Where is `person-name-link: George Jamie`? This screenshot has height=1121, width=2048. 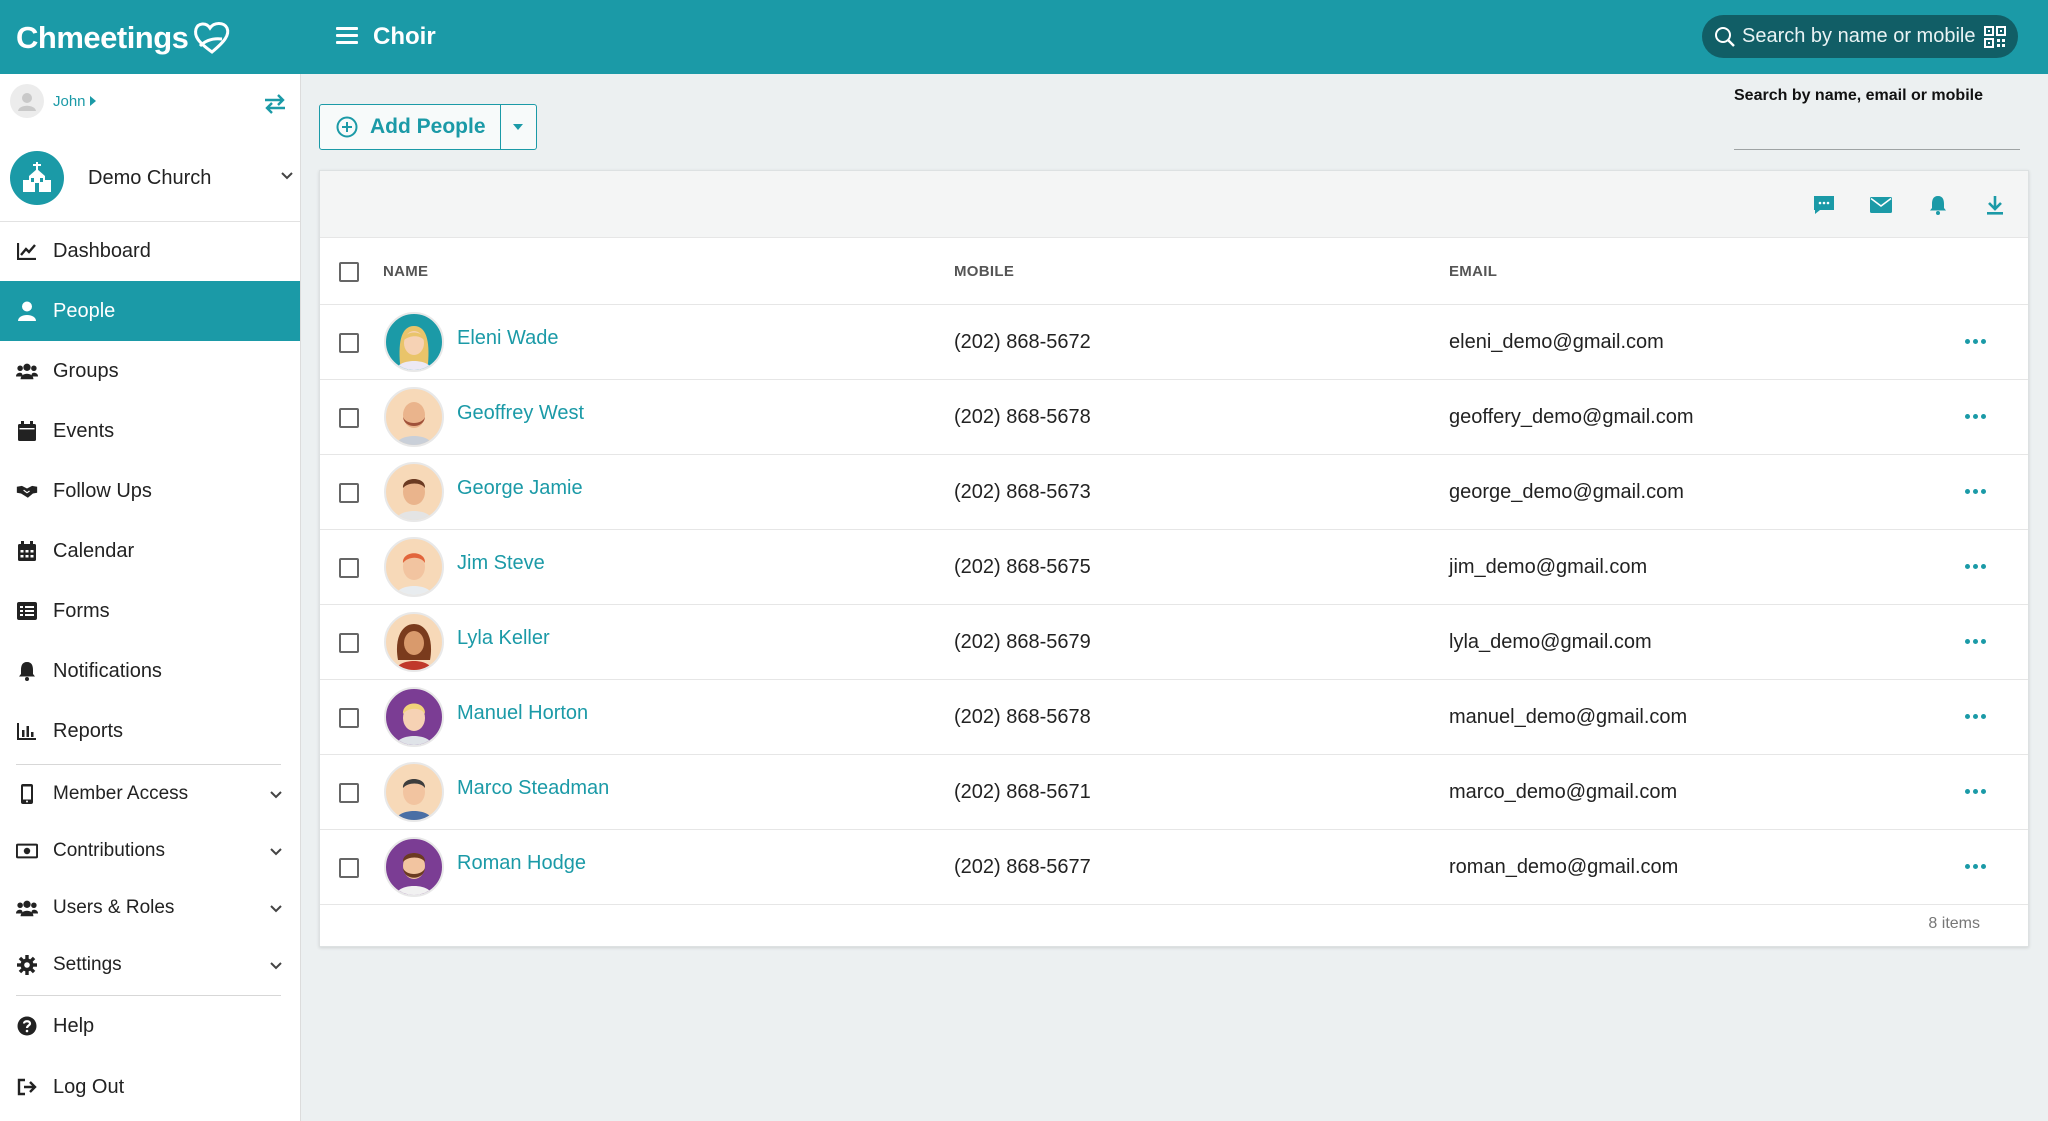
person-name-link: George Jamie is located at coordinates (520, 488).